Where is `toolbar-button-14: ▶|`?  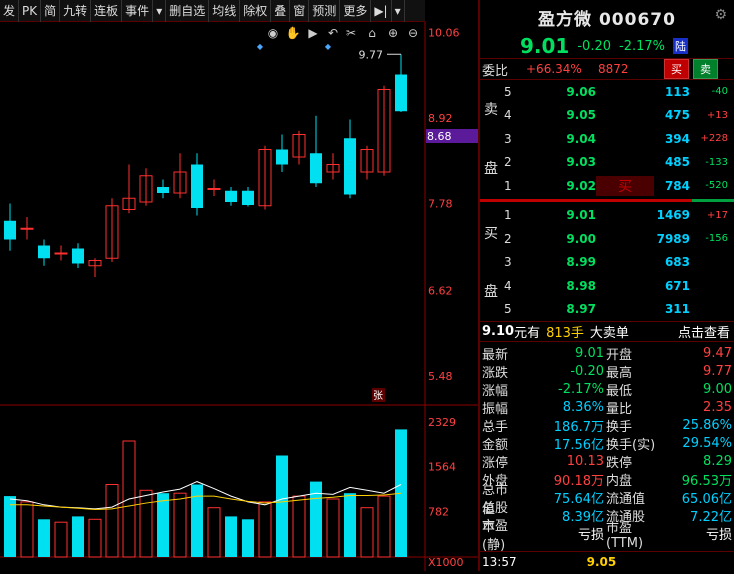
toolbar-button-14: ▶| is located at coordinates (381, 11).